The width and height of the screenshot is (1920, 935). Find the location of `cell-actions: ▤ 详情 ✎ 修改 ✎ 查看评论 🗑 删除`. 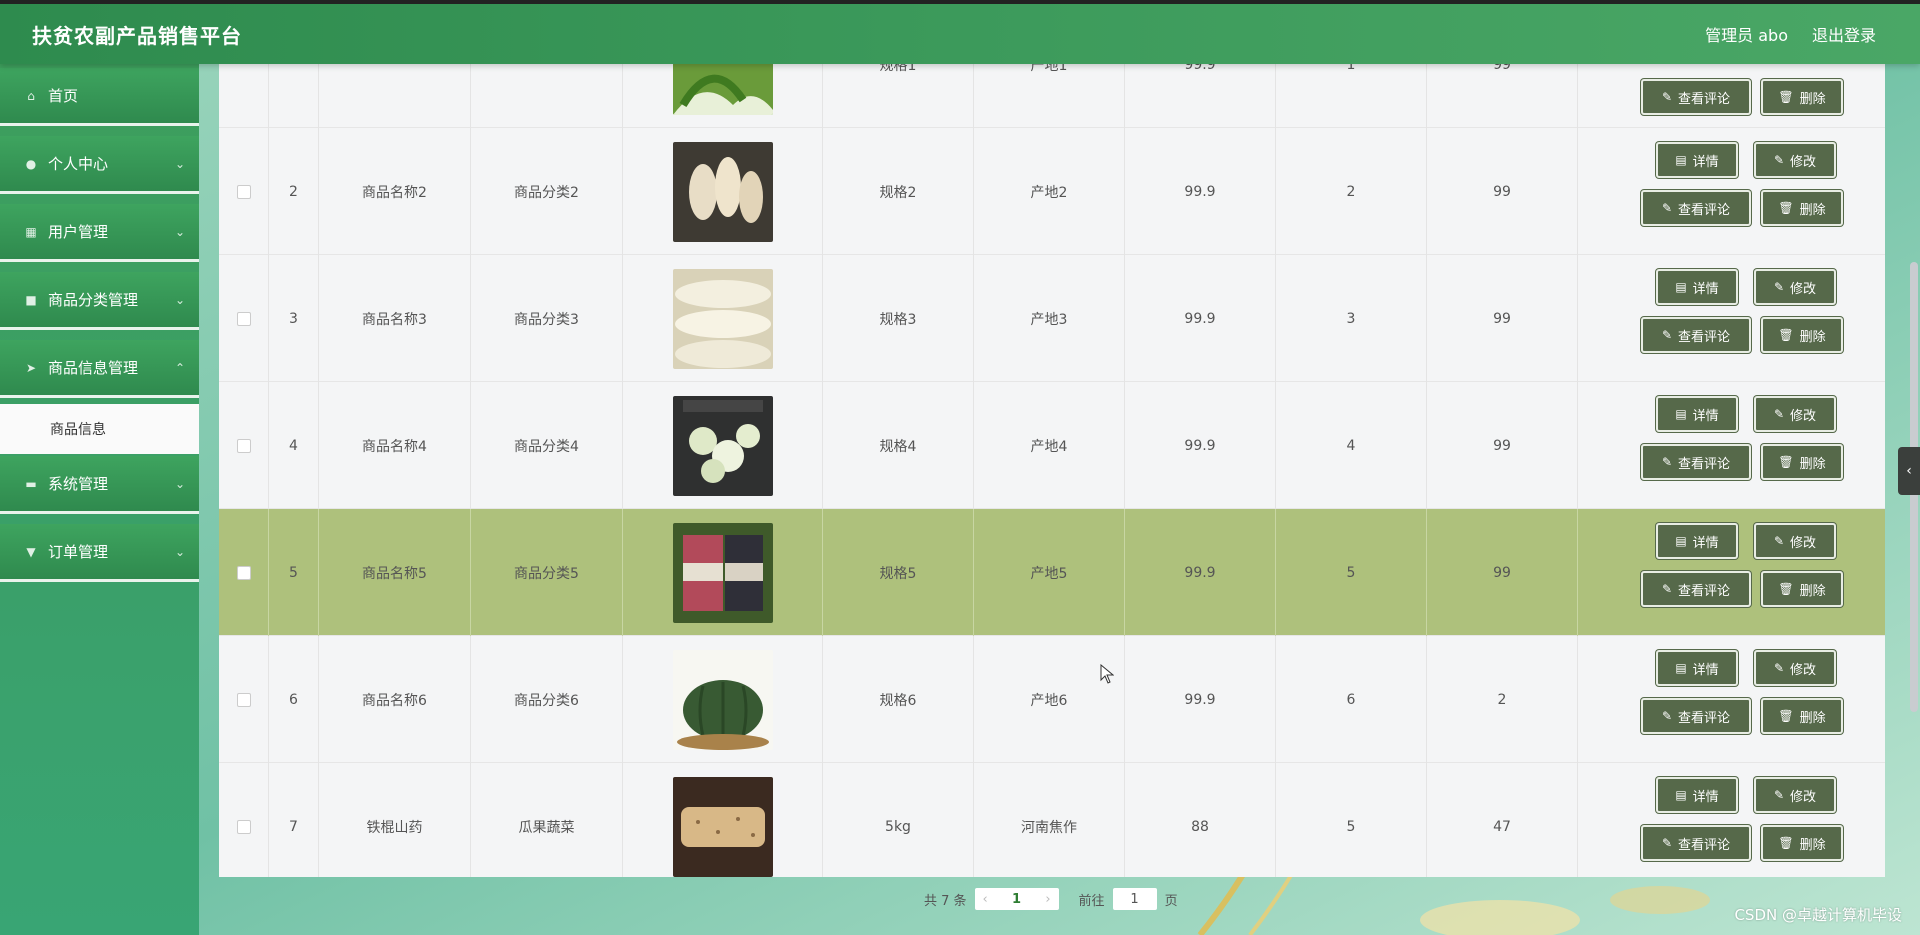

cell-actions: ▤ 详情 ✎ 修改 ✎ 查看评论 🗑 删除 is located at coordinates (1731, 572).